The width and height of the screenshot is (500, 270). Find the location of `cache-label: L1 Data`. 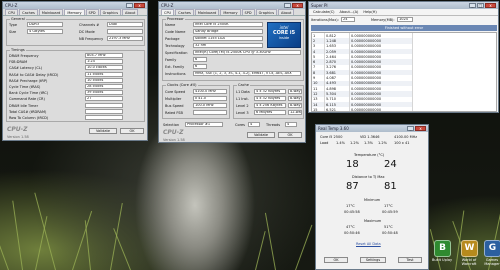

cache-label: L1 Data is located at coordinates (243, 92).